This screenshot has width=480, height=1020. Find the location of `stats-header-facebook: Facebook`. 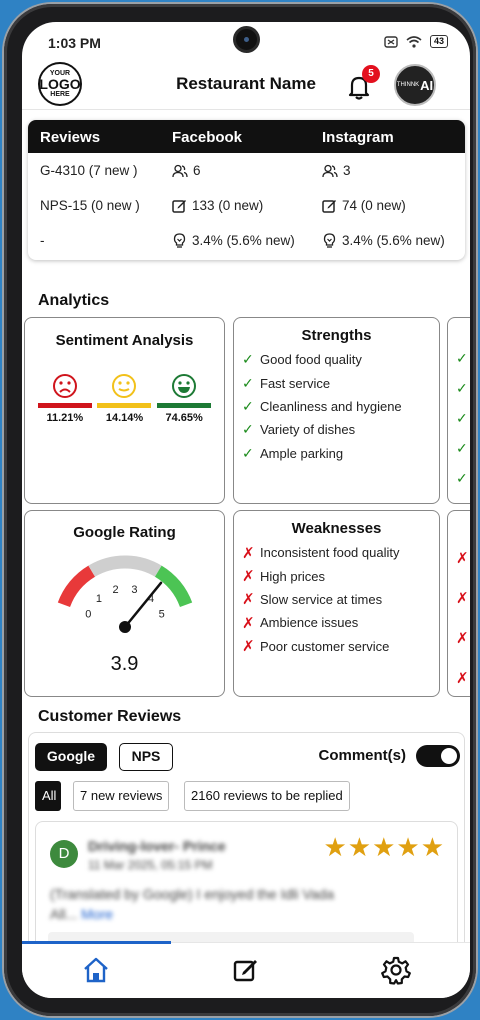

stats-header-facebook: Facebook is located at coordinates (207, 137).